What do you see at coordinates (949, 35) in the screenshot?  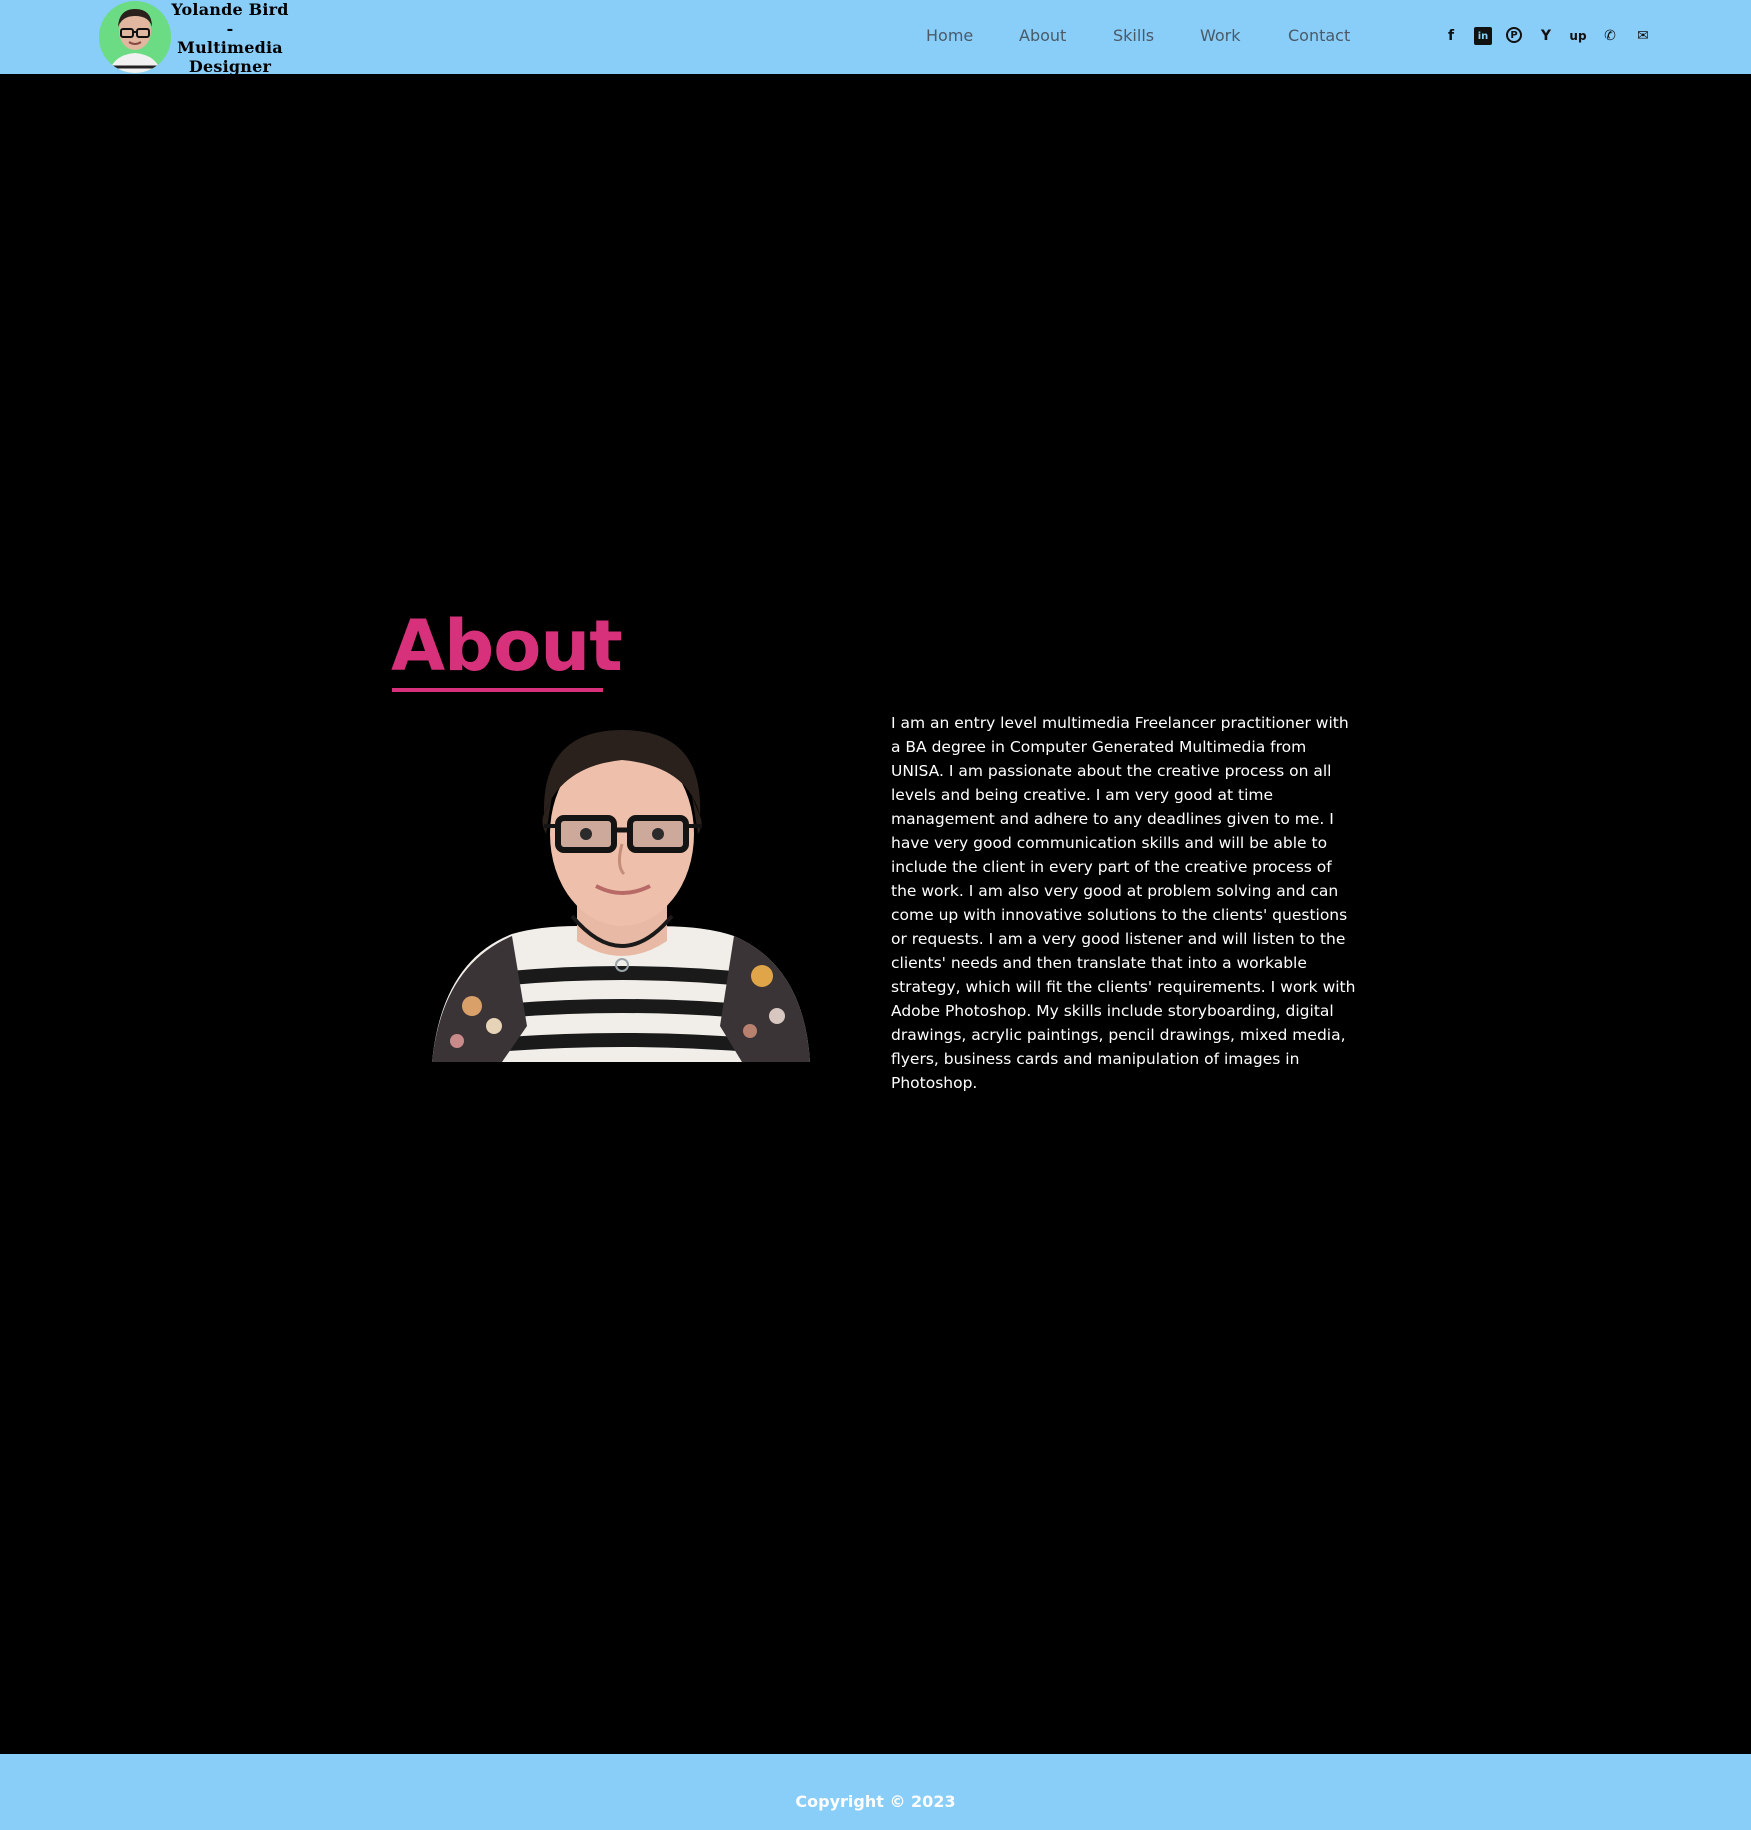 I see `nav-home: Home` at bounding box center [949, 35].